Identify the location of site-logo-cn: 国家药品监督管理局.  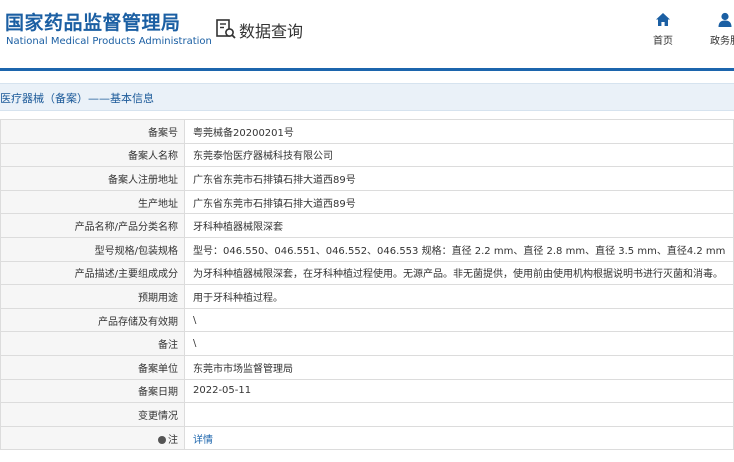
(93, 21).